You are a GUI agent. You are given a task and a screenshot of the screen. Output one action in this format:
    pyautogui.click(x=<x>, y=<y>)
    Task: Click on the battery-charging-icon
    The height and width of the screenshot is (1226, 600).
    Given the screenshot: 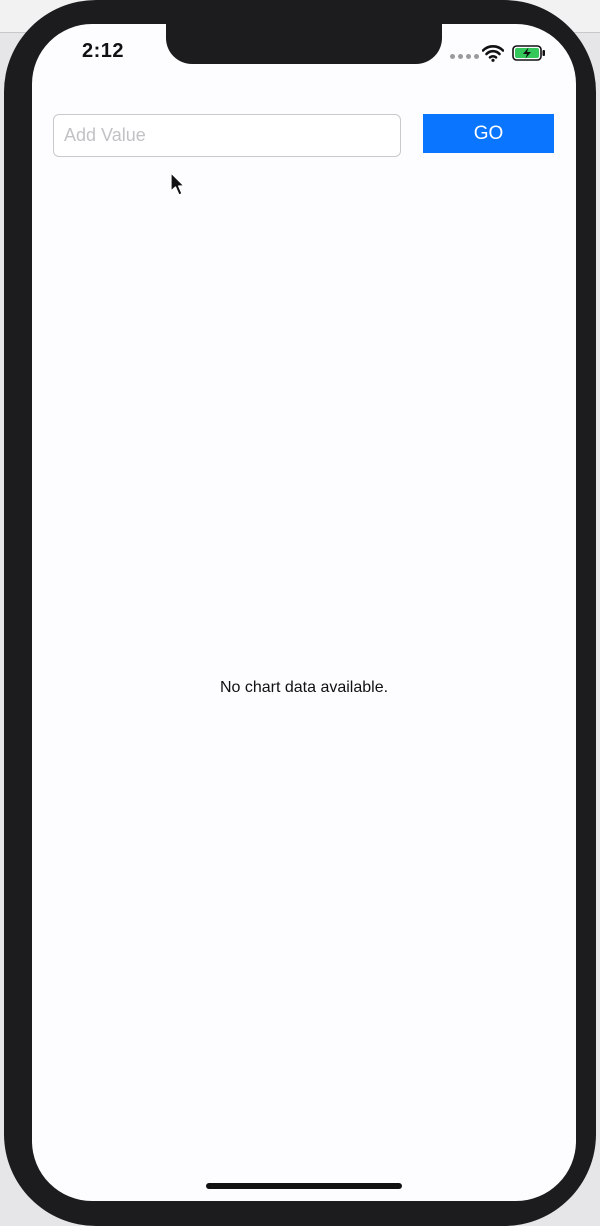 What is the action you would take?
    pyautogui.click(x=528, y=53)
    